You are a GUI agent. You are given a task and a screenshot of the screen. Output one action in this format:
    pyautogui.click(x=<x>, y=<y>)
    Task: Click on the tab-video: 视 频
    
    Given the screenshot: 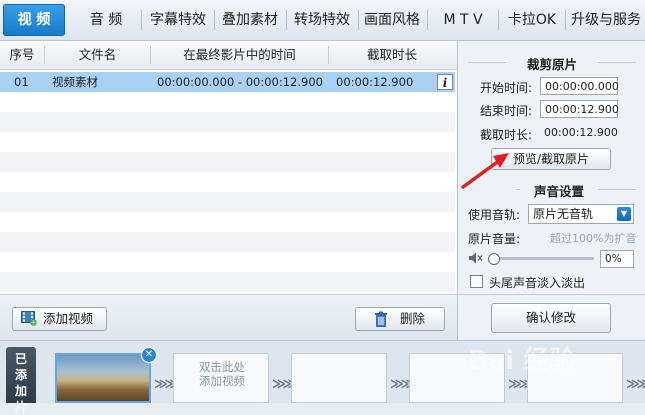 What is the action you would take?
    pyautogui.click(x=34, y=20)
    